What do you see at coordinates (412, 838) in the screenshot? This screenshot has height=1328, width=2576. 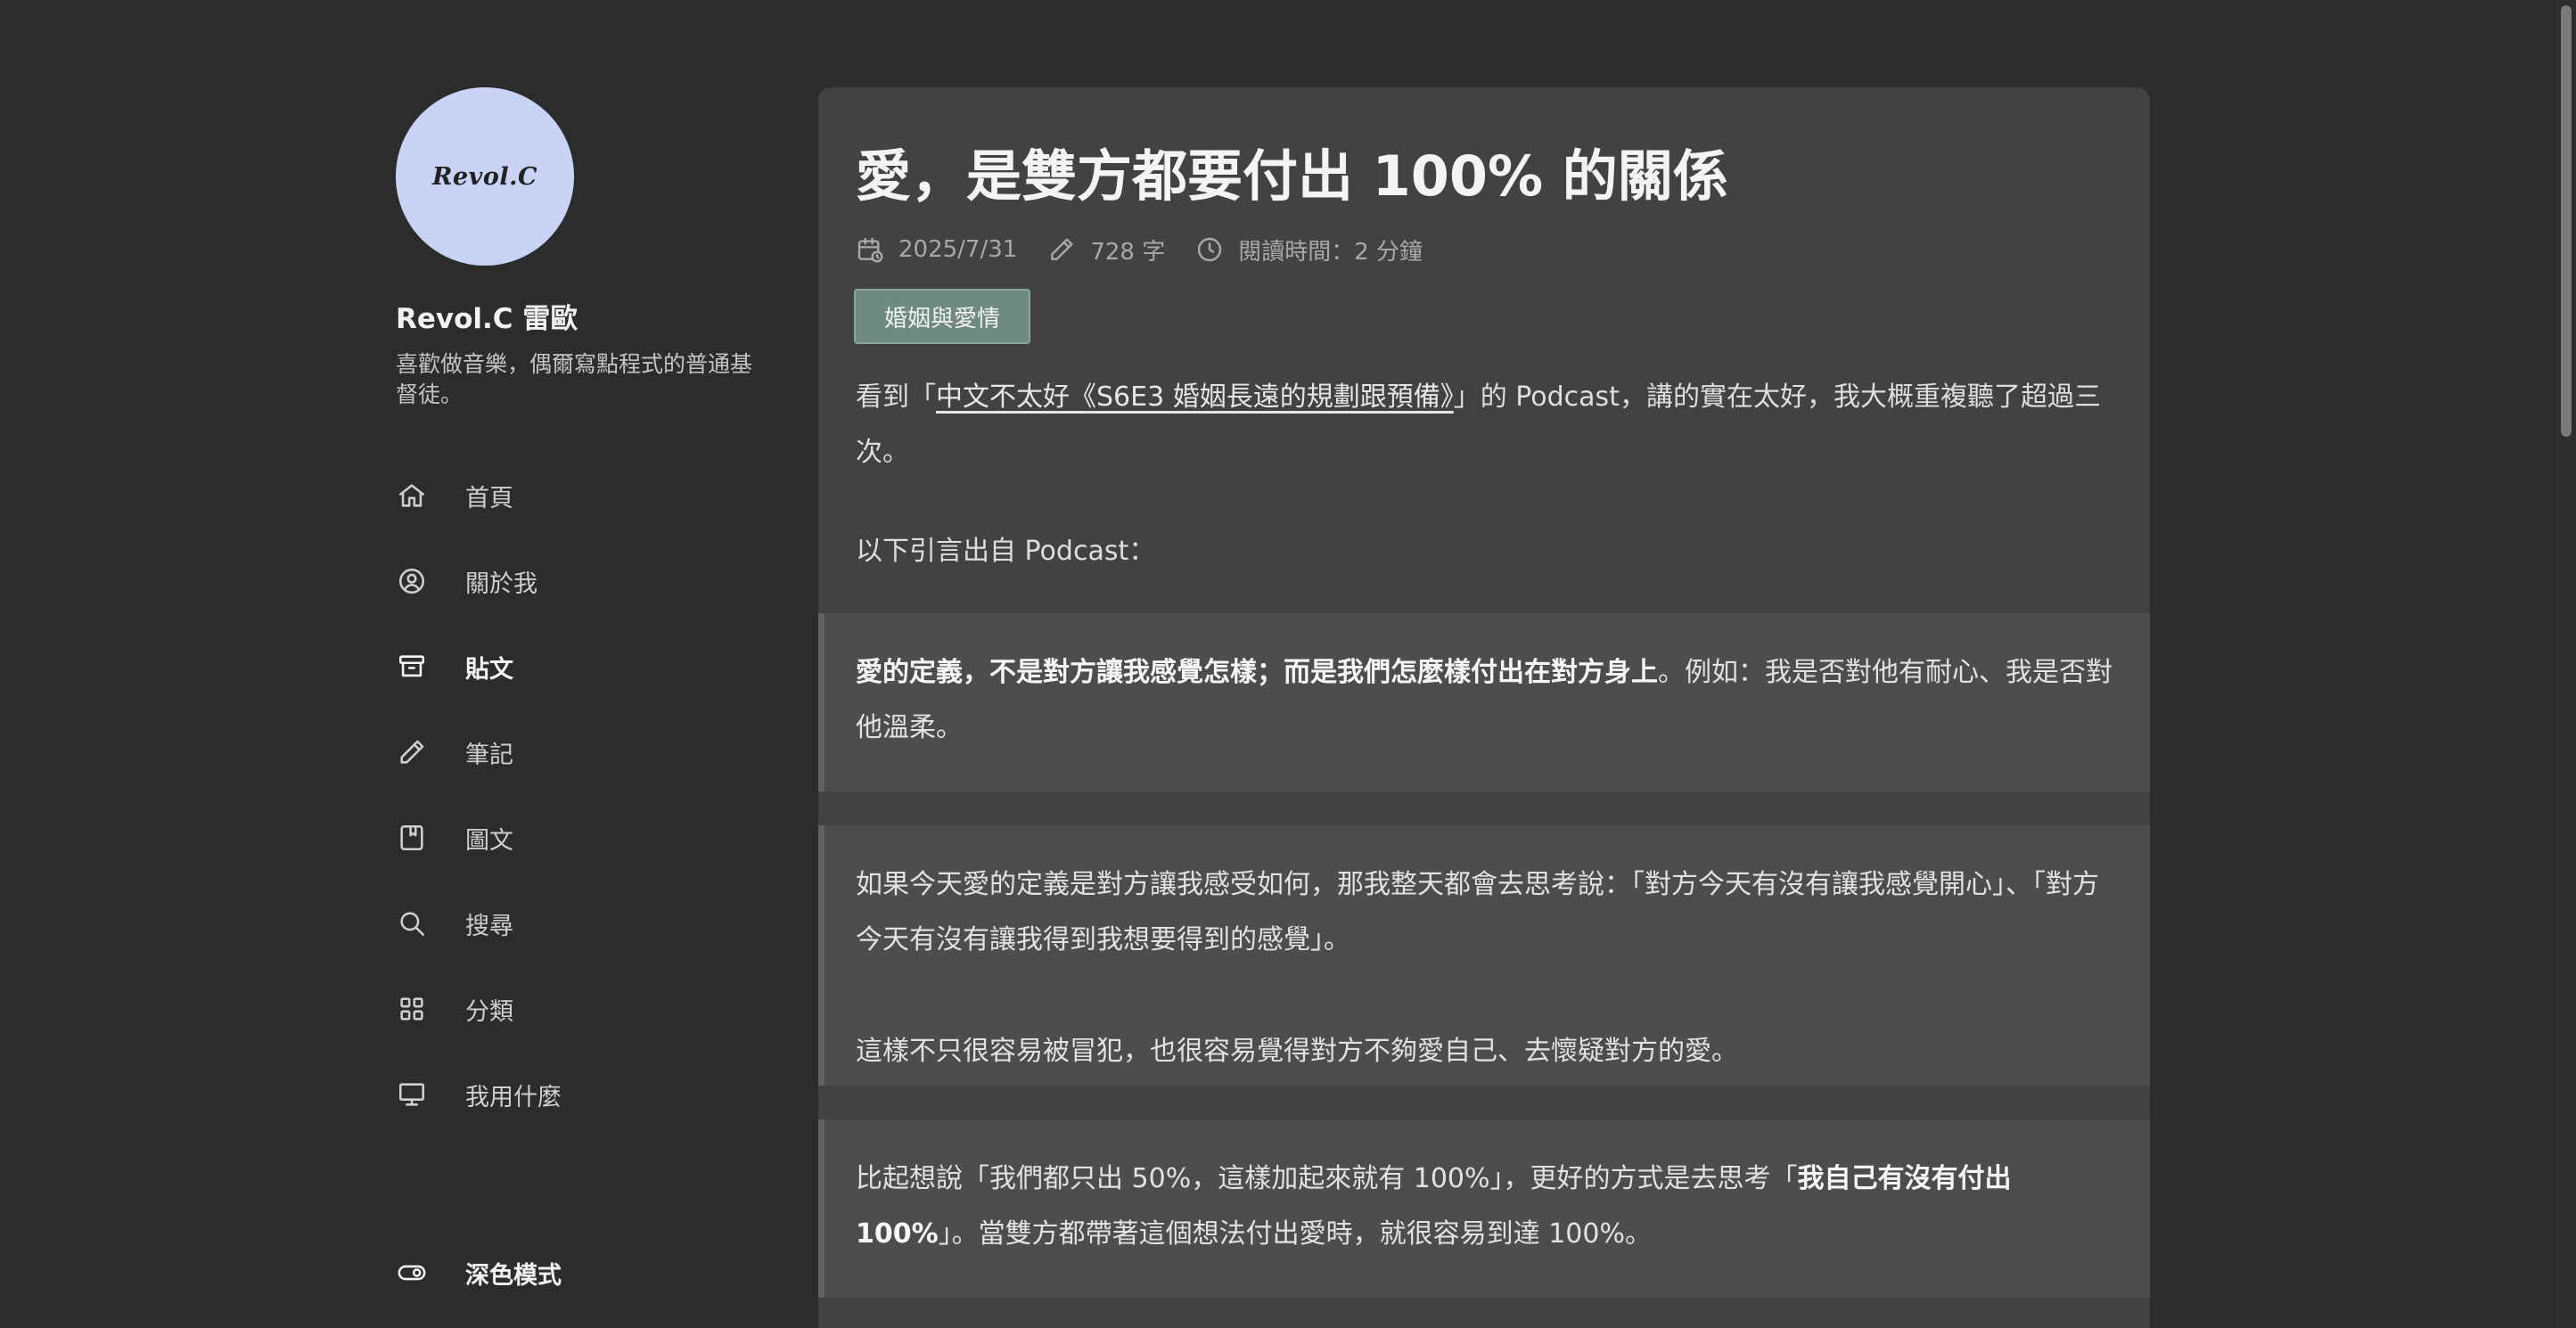 I see `bookmark-book-icon` at bounding box center [412, 838].